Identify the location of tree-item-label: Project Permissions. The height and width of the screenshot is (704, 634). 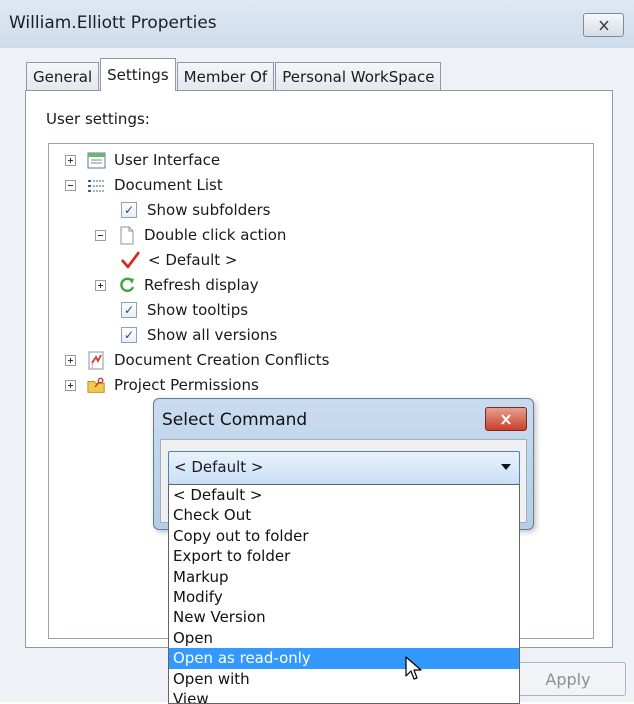
(186, 385).